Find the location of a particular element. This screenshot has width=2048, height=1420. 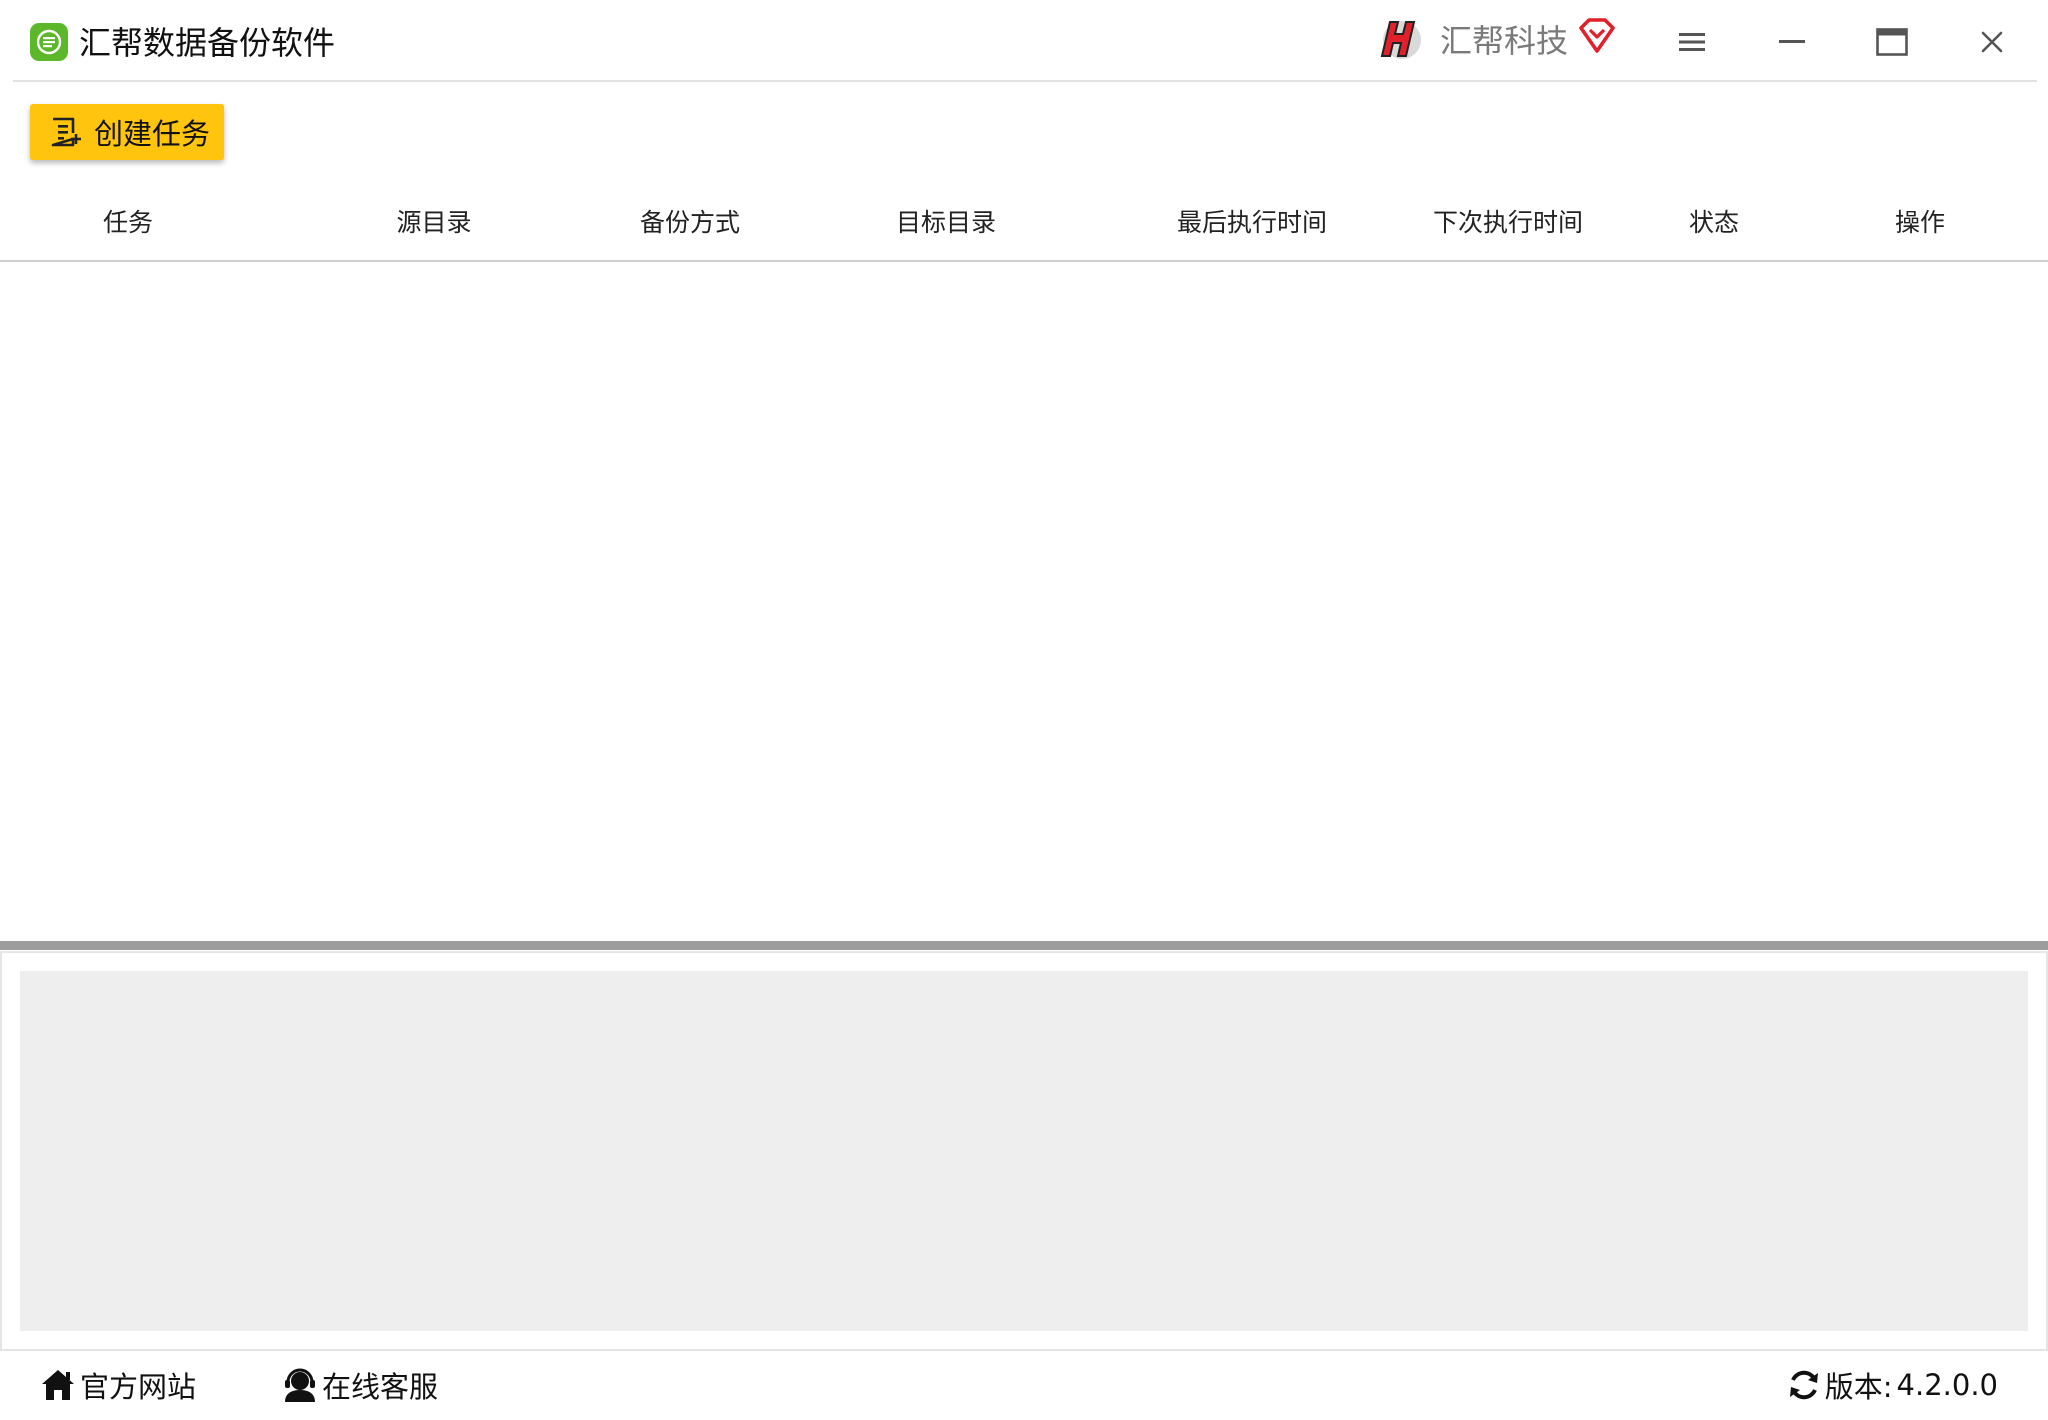

title-bar: 汇帮数据备份软件 汇帮科技 is located at coordinates (1024, 41).